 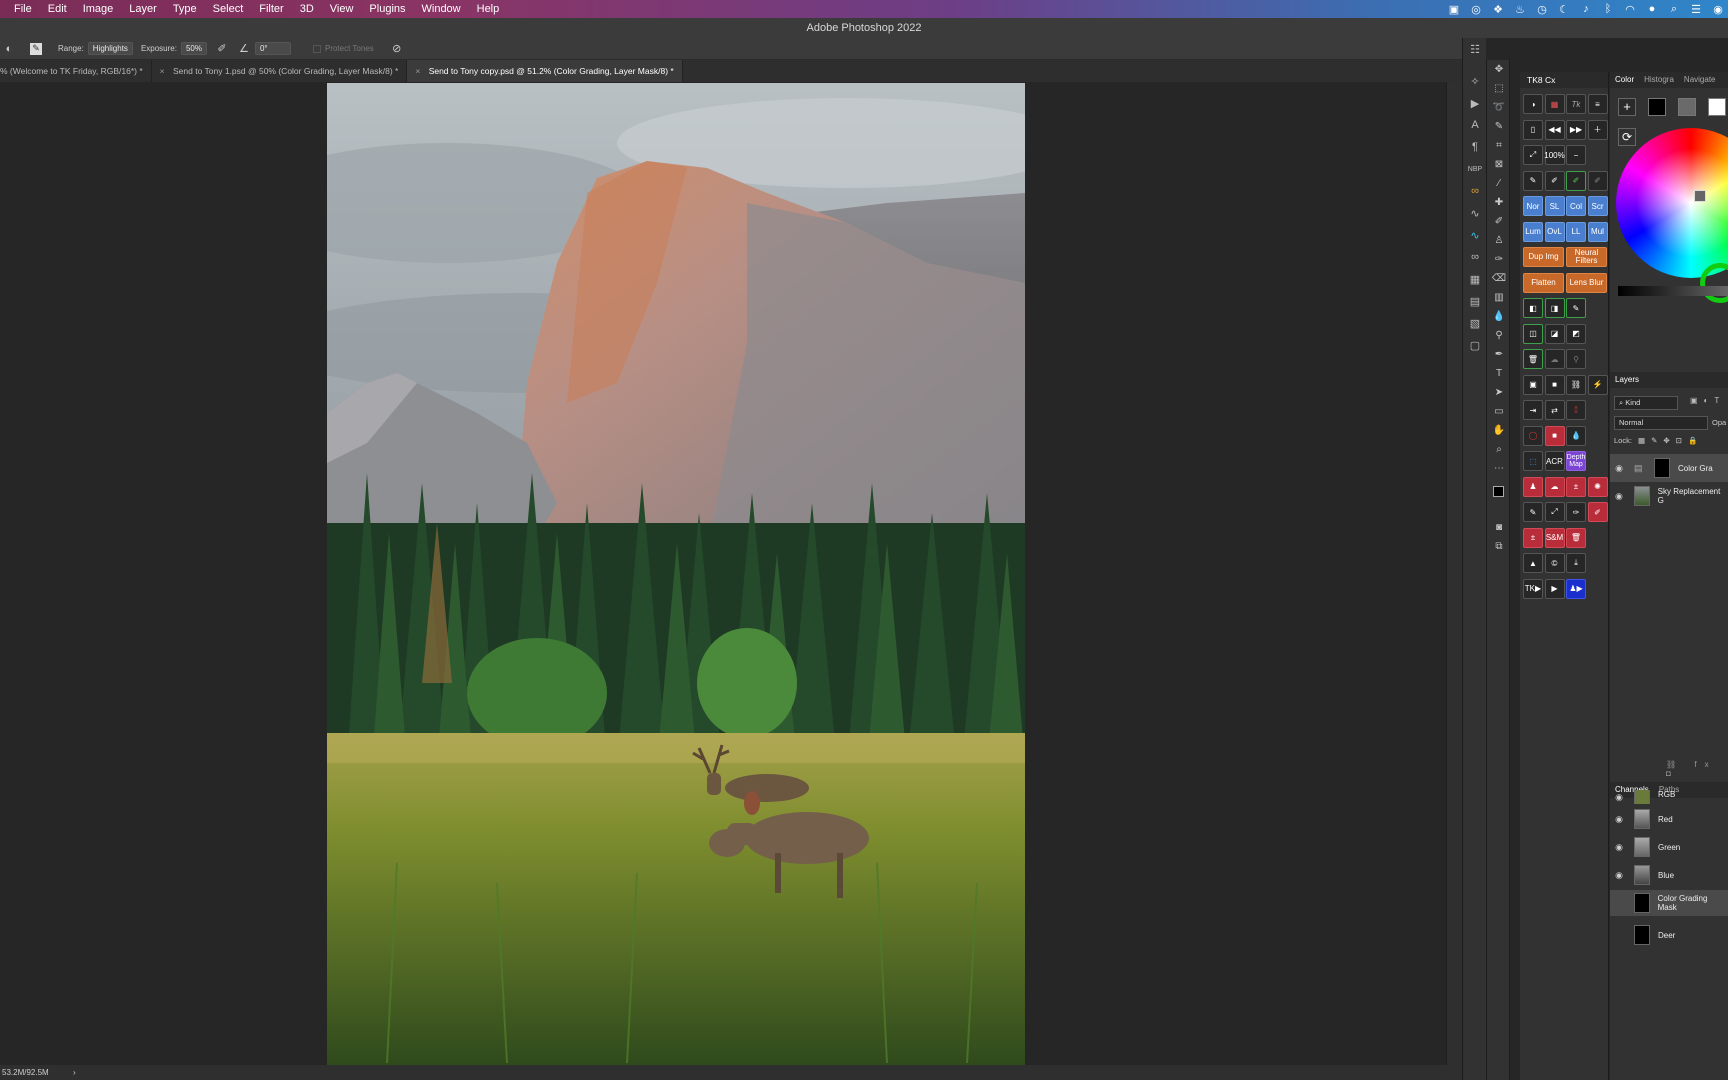 I want to click on tk8-doc-button: ▣, so click(x=1533, y=384).